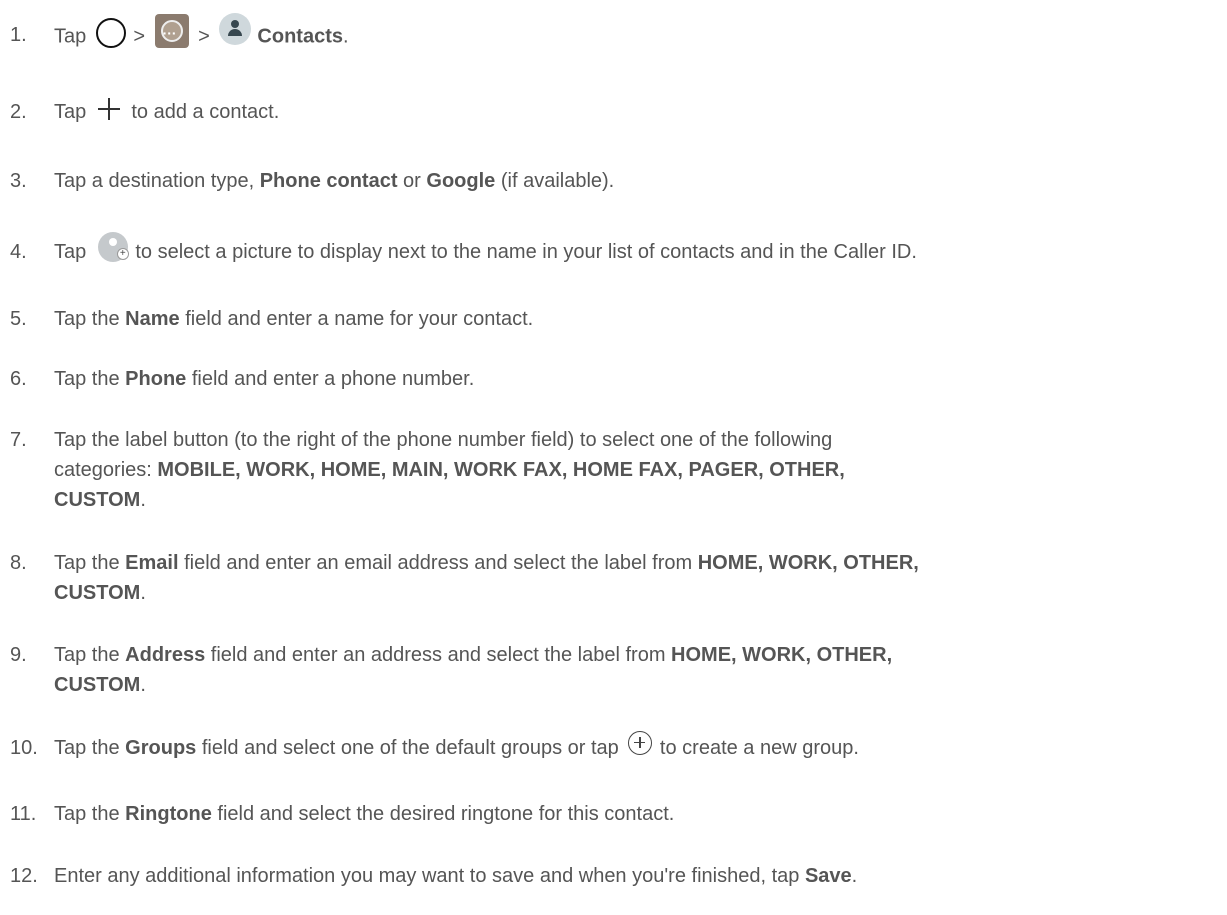 The height and width of the screenshot is (915, 1227). Describe the element at coordinates (235, 29) in the screenshot. I see `contacts-app-icon` at that location.